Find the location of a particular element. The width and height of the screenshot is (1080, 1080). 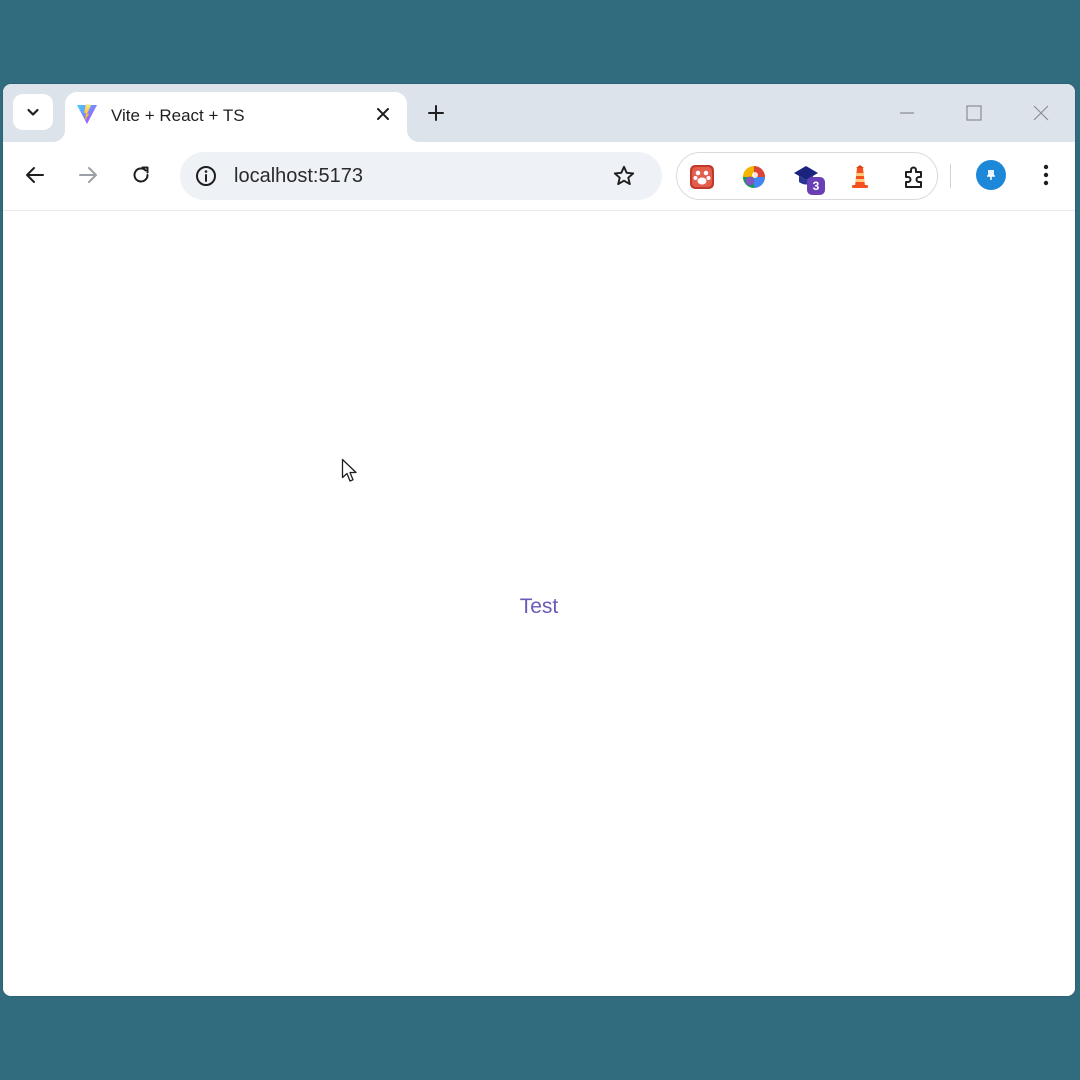

badge-count: 3 is located at coordinates (816, 186).